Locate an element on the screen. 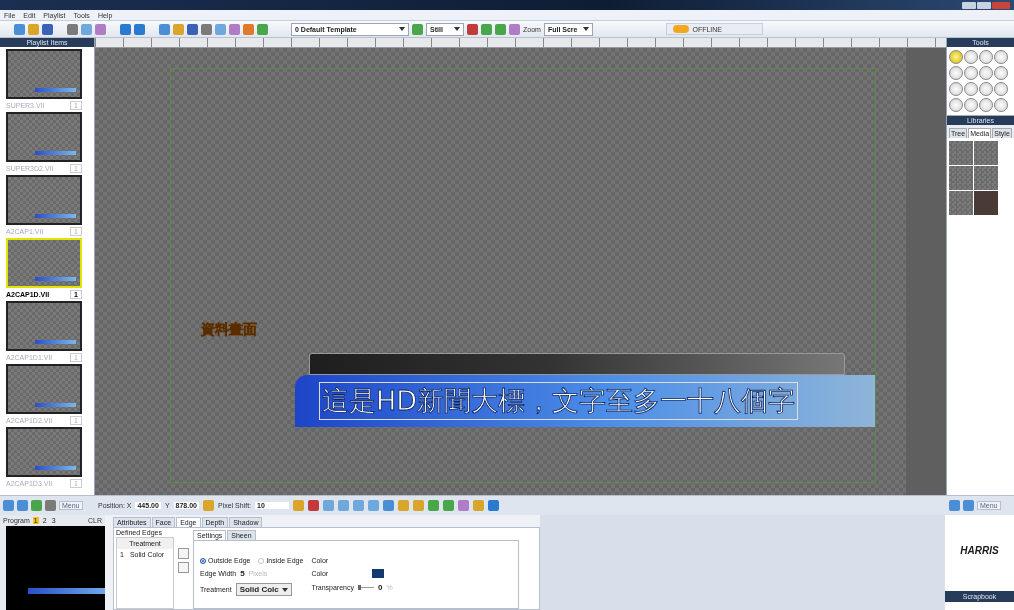 The height and width of the screenshot is (610, 1014). transparency-slider is located at coordinates (365, 587).